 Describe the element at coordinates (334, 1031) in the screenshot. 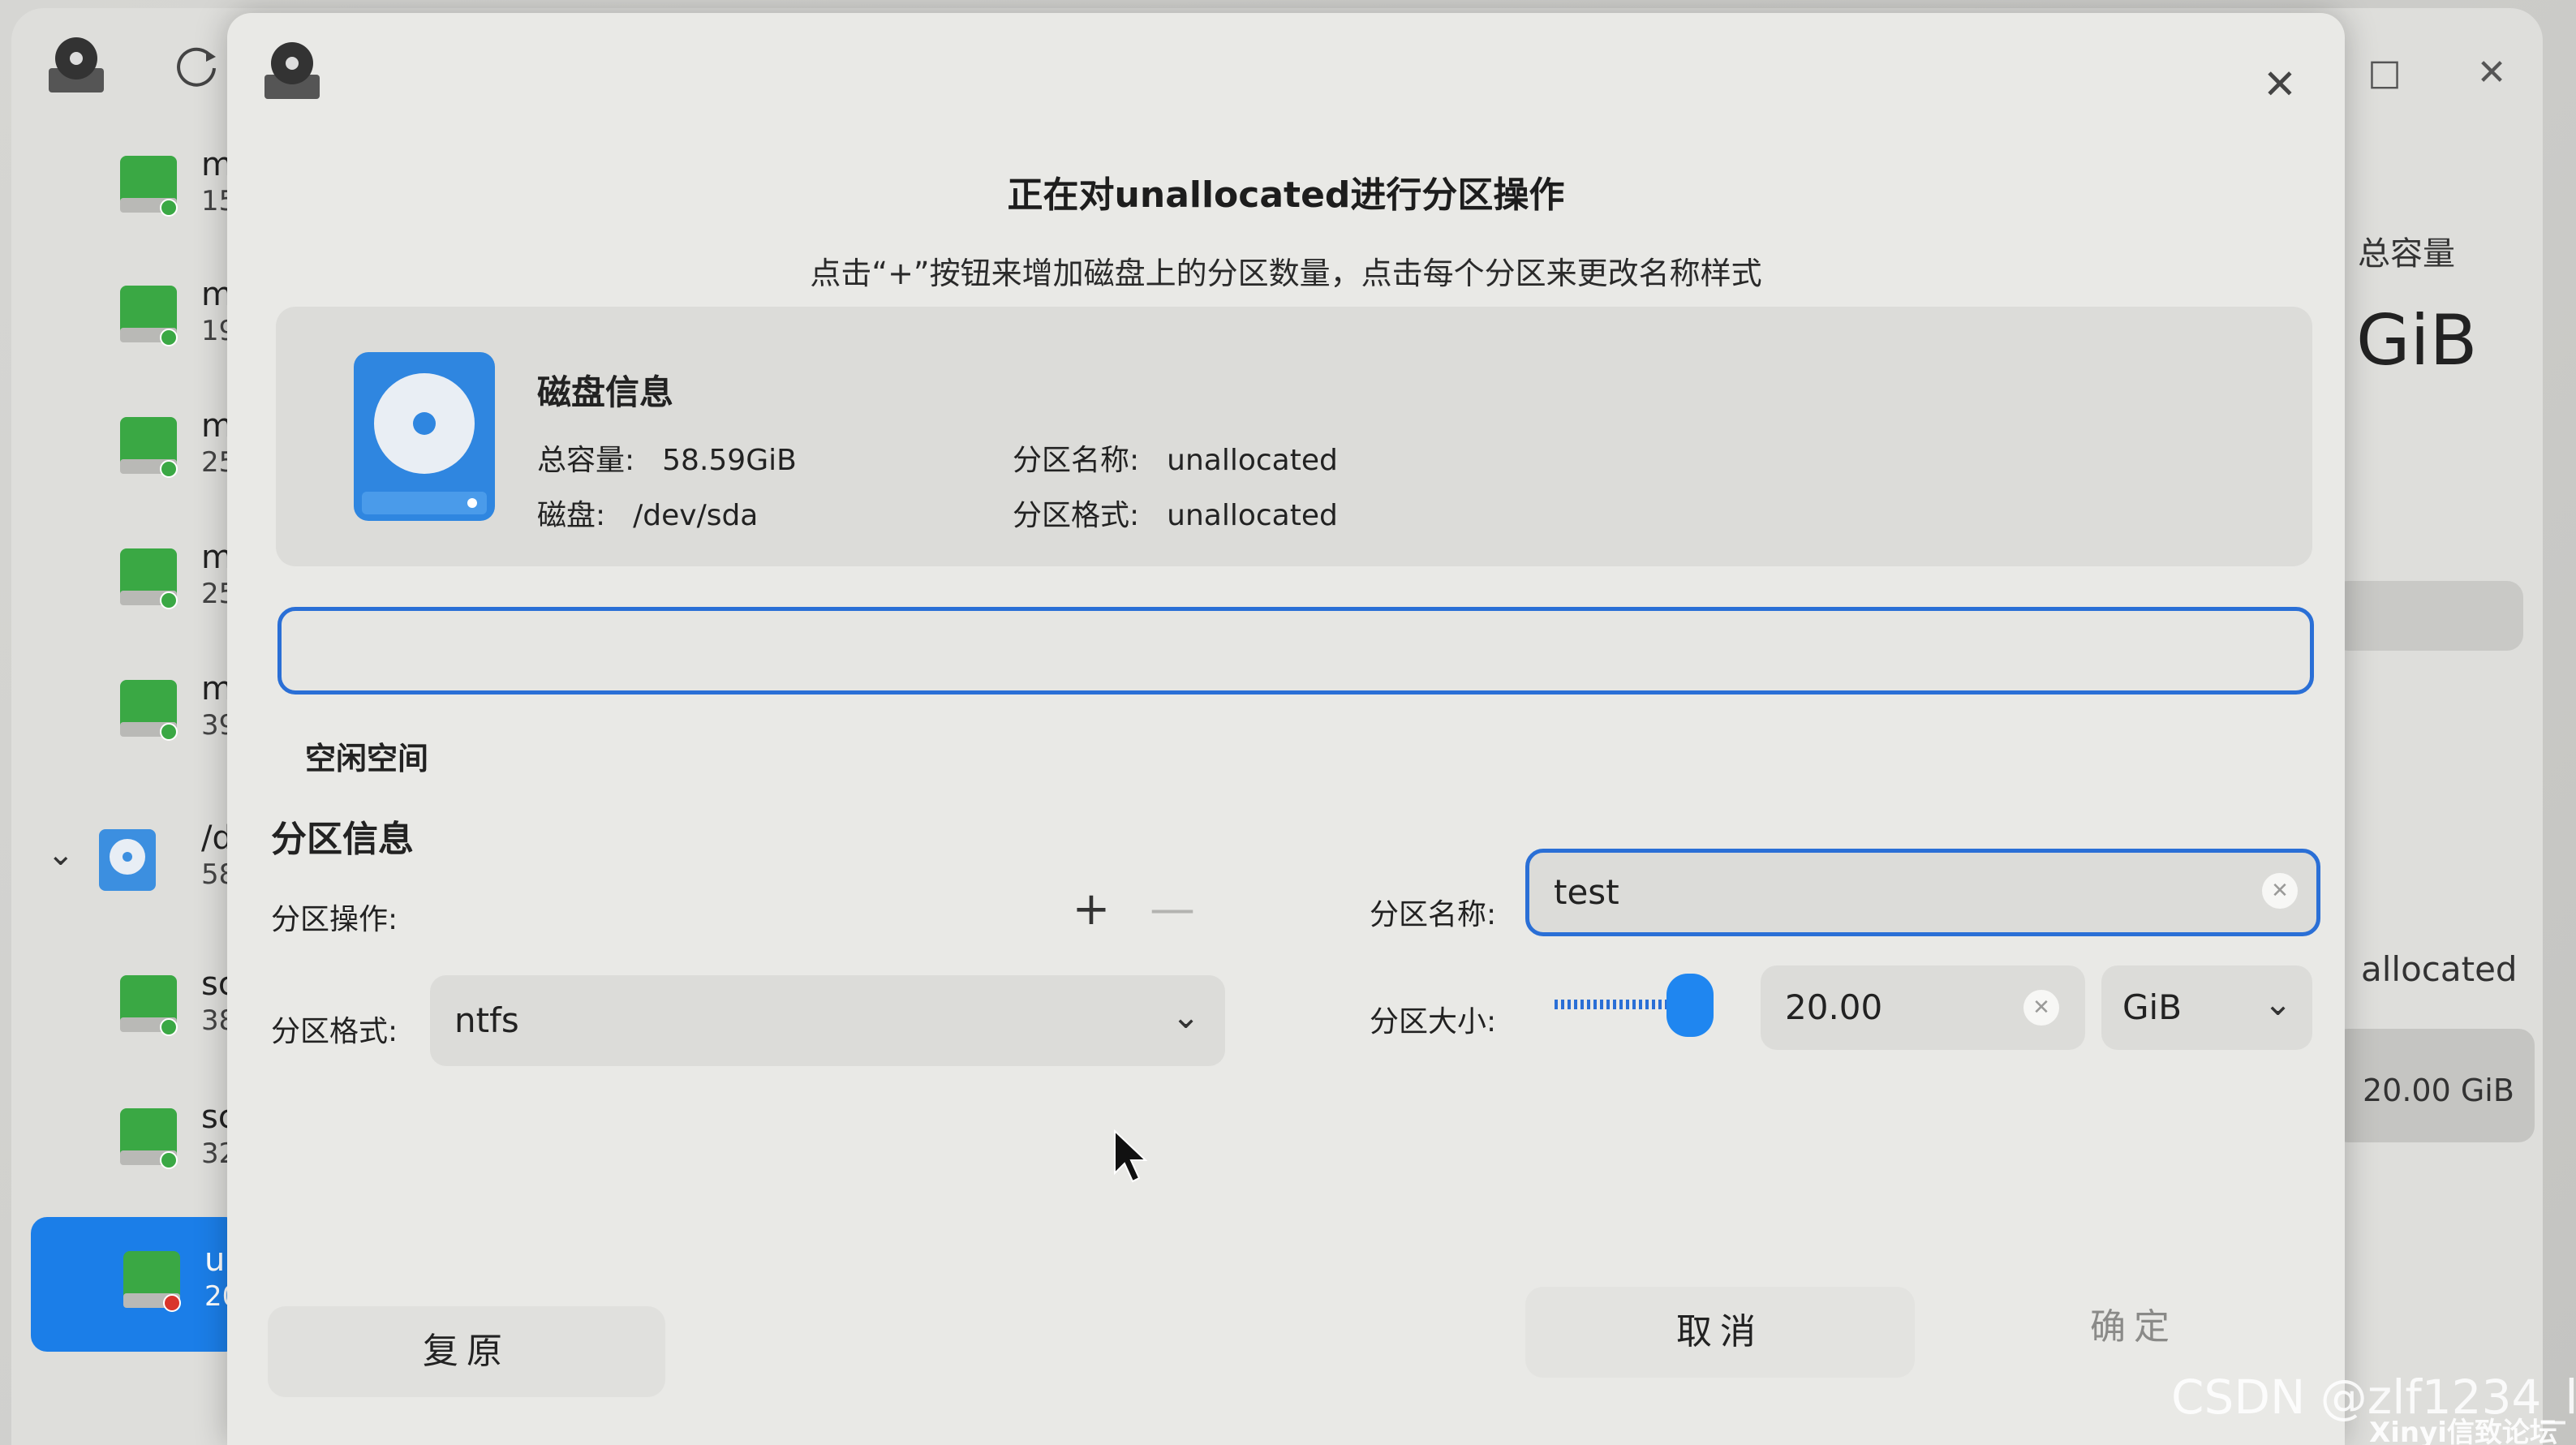

I see `partition-format-label: 分区格式:` at that location.